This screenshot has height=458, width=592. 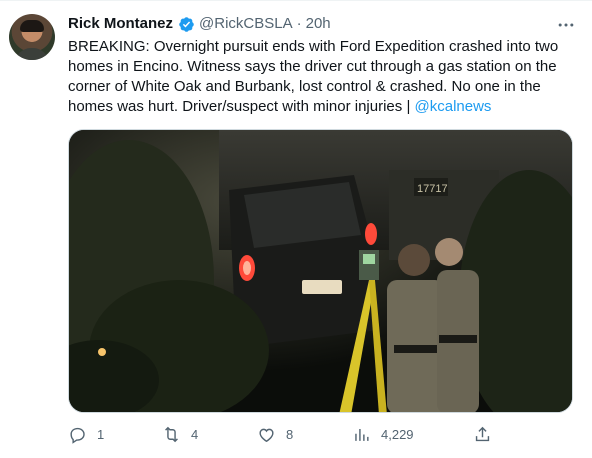 What do you see at coordinates (453, 106) in the screenshot?
I see `mention-link-kcalnews: @kcalnews` at bounding box center [453, 106].